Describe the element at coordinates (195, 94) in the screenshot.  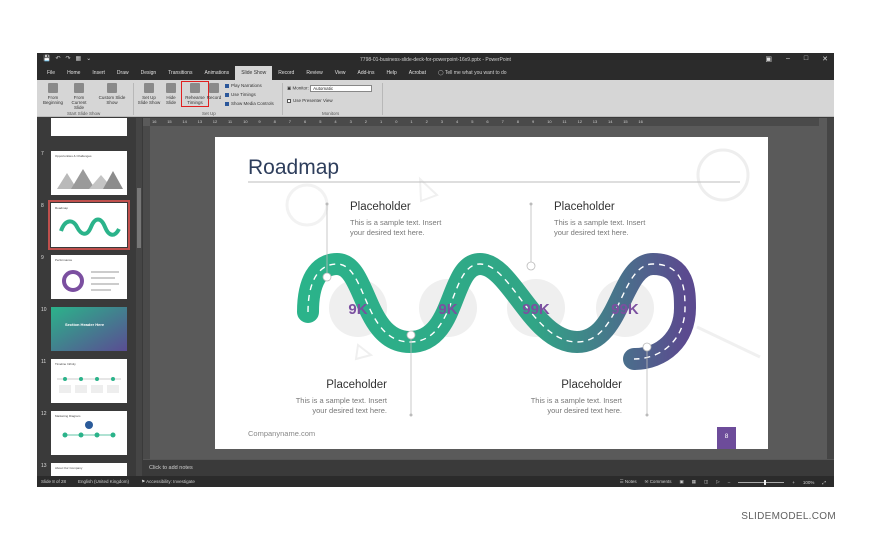
I see `rehearse-timings-button: Rehearse Timings` at that location.